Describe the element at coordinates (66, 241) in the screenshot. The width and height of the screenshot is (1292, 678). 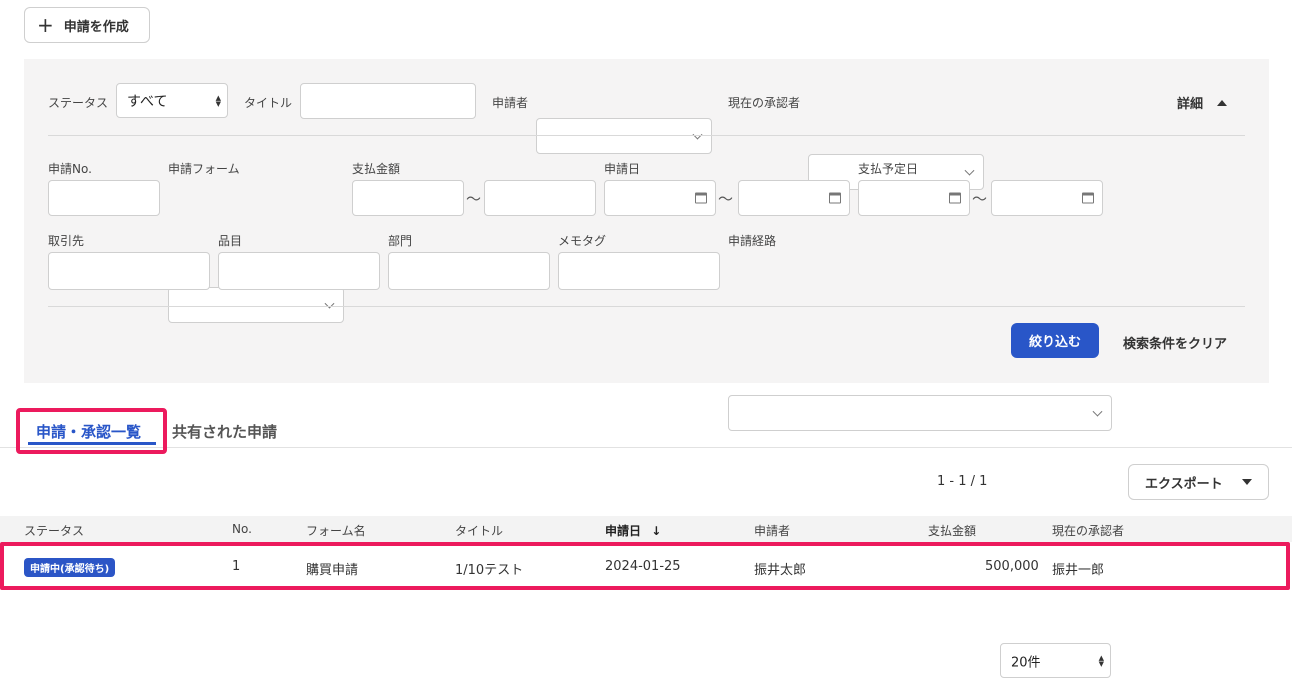
I see `partner-label: 取引先` at that location.